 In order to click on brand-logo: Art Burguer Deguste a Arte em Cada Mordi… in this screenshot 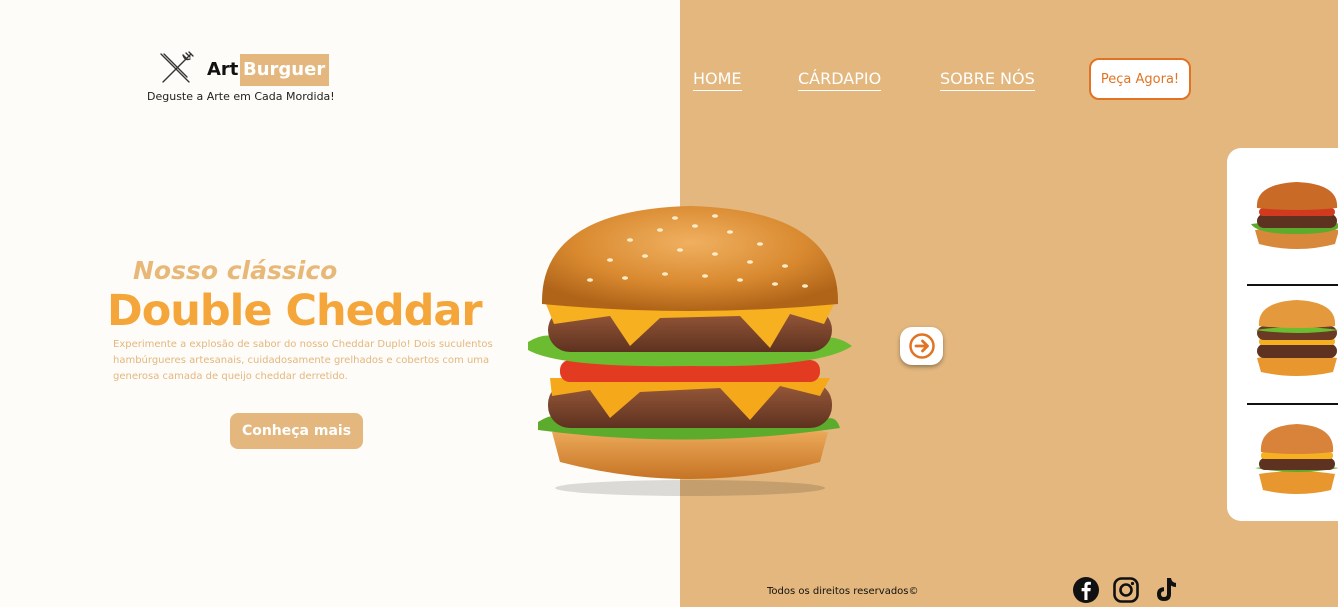, I will do `click(242, 80)`.